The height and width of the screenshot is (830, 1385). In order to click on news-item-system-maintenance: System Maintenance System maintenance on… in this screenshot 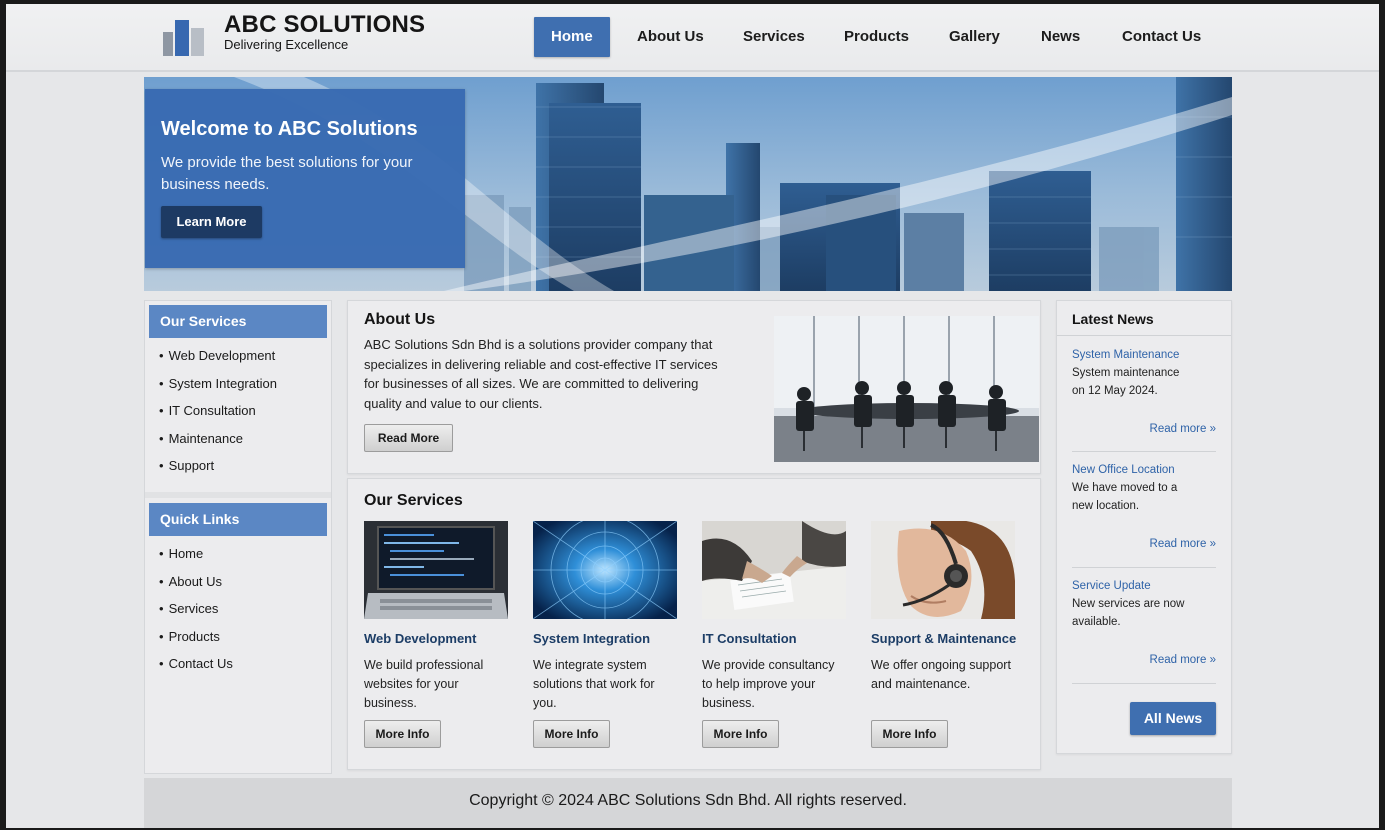, I will do `click(1144, 394)`.